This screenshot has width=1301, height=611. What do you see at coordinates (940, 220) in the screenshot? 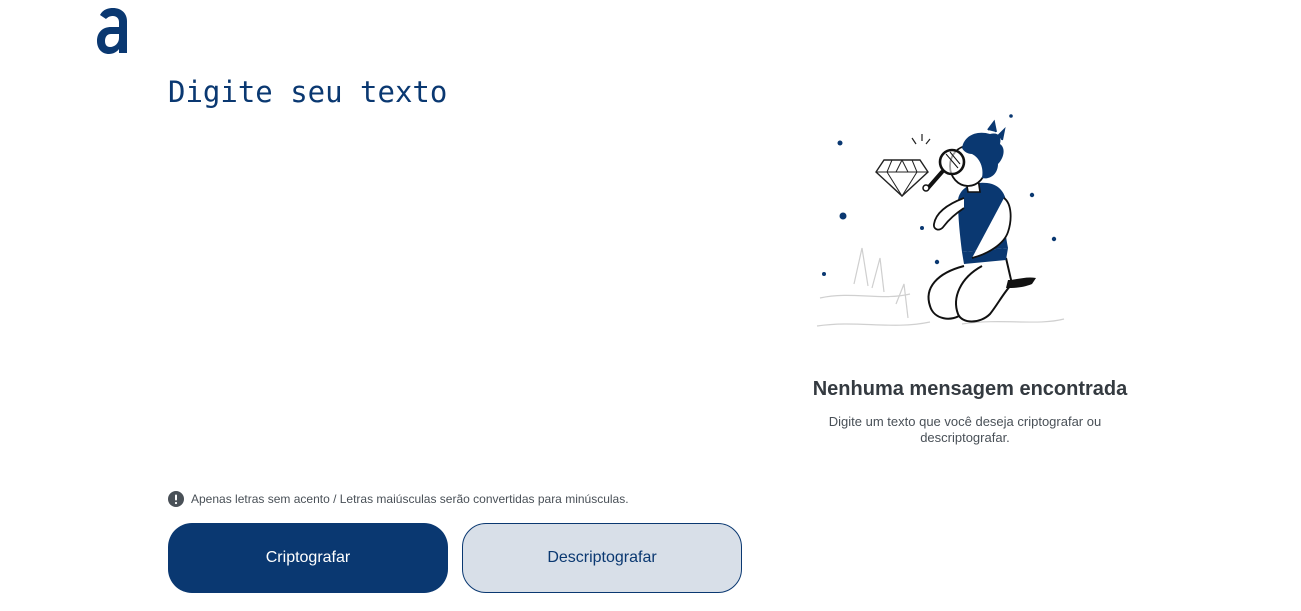
I see `person-with-magnifying-glass-illustration` at bounding box center [940, 220].